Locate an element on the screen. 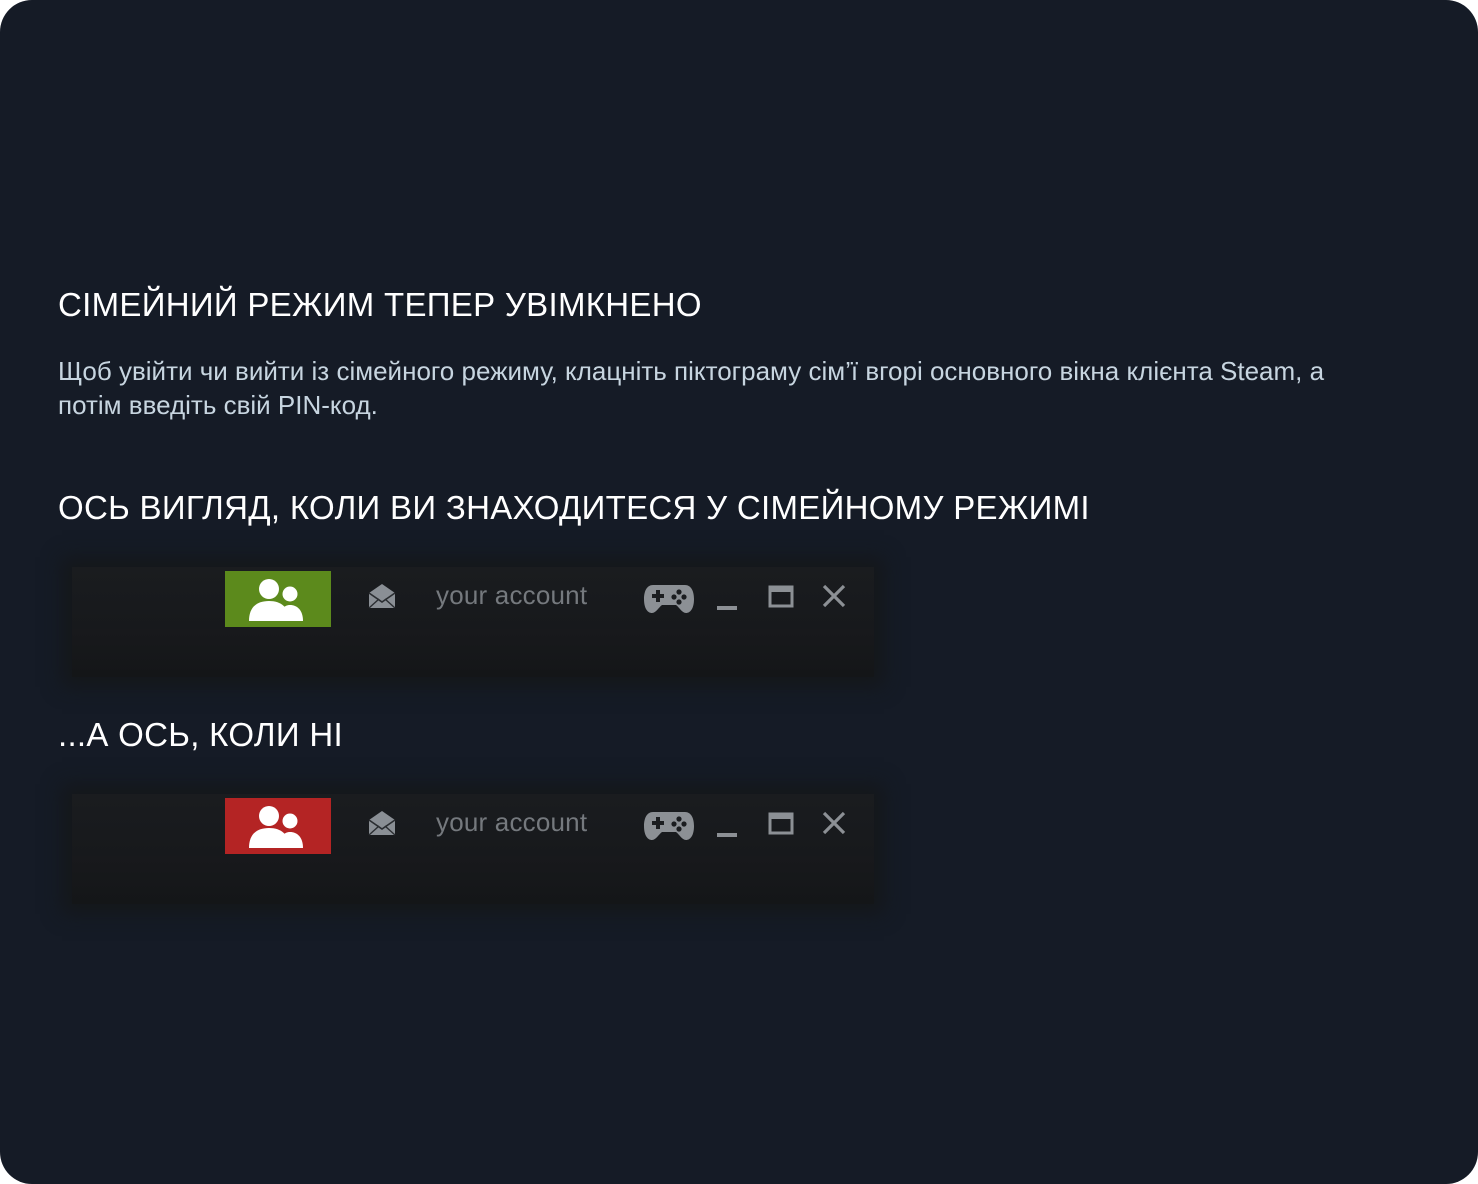  family-view-button-inactive is located at coordinates (278, 826).